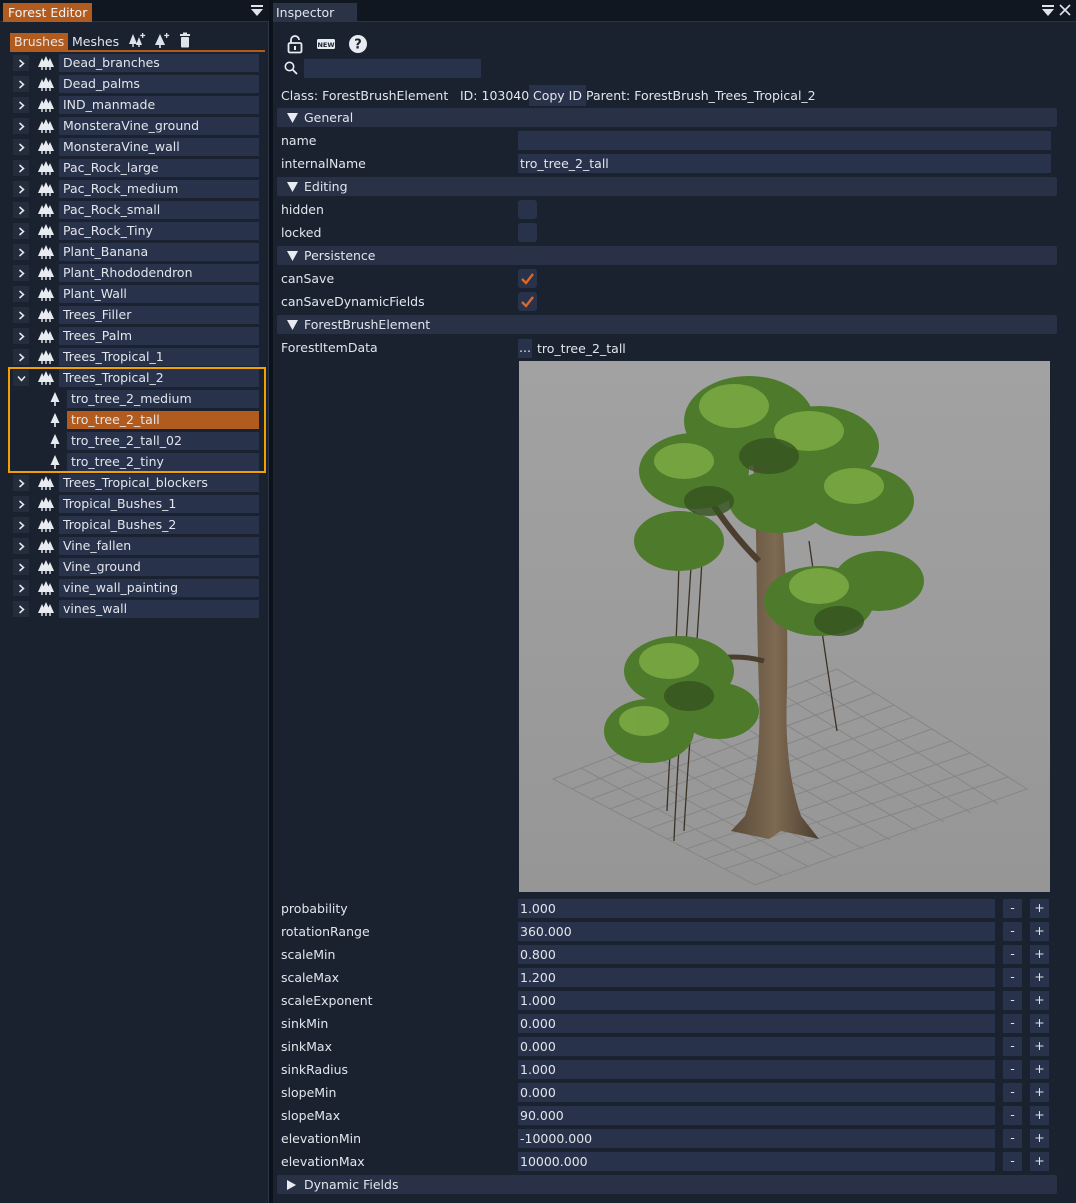 The width and height of the screenshot is (1076, 1203). I want to click on tree-item-brush: Dead_palms, so click(139, 84).